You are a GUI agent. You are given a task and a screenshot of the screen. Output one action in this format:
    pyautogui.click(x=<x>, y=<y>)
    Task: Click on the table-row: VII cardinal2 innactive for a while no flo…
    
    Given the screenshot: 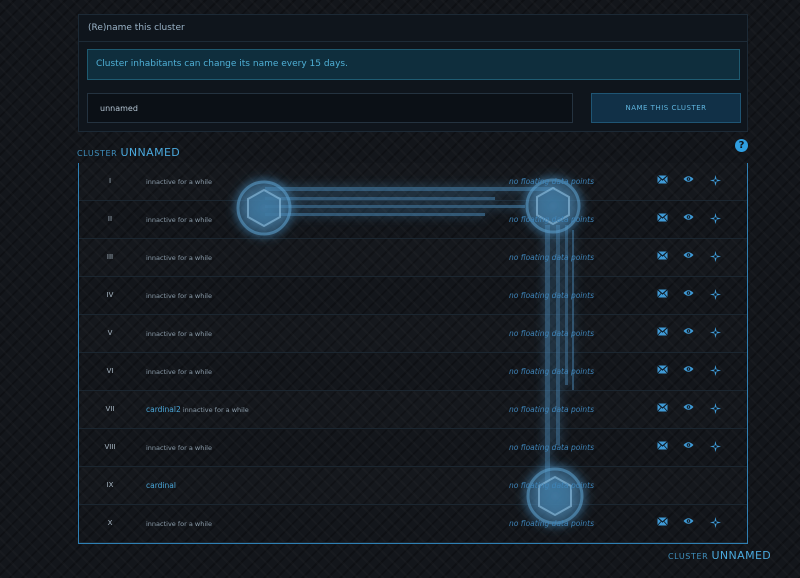 What is the action you would take?
    pyautogui.click(x=413, y=410)
    